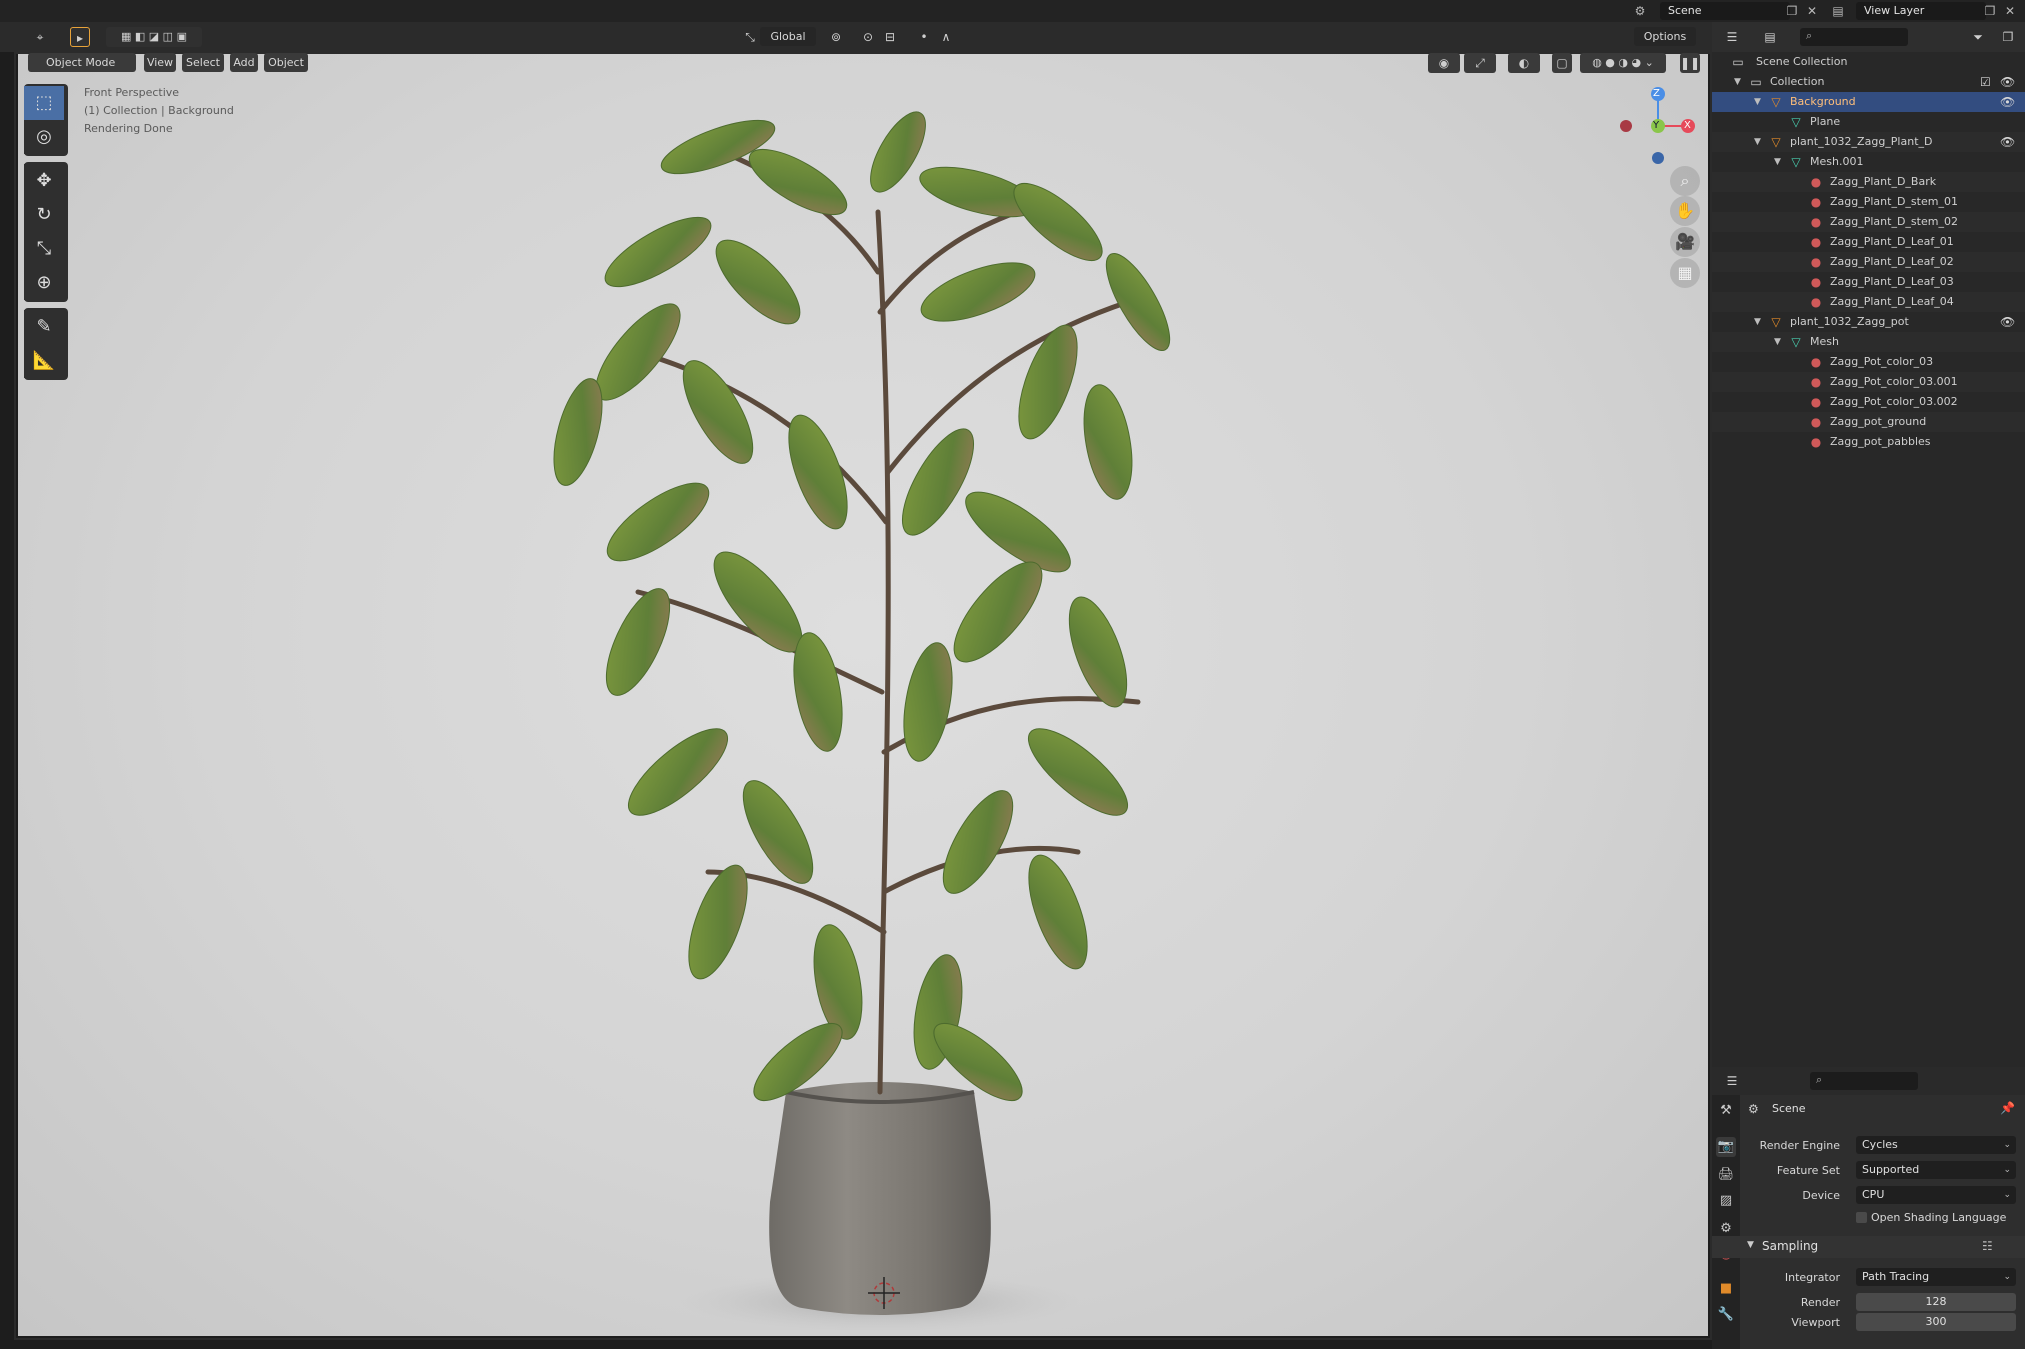  I want to click on measure-tool-icon: 📐, so click(44, 361).